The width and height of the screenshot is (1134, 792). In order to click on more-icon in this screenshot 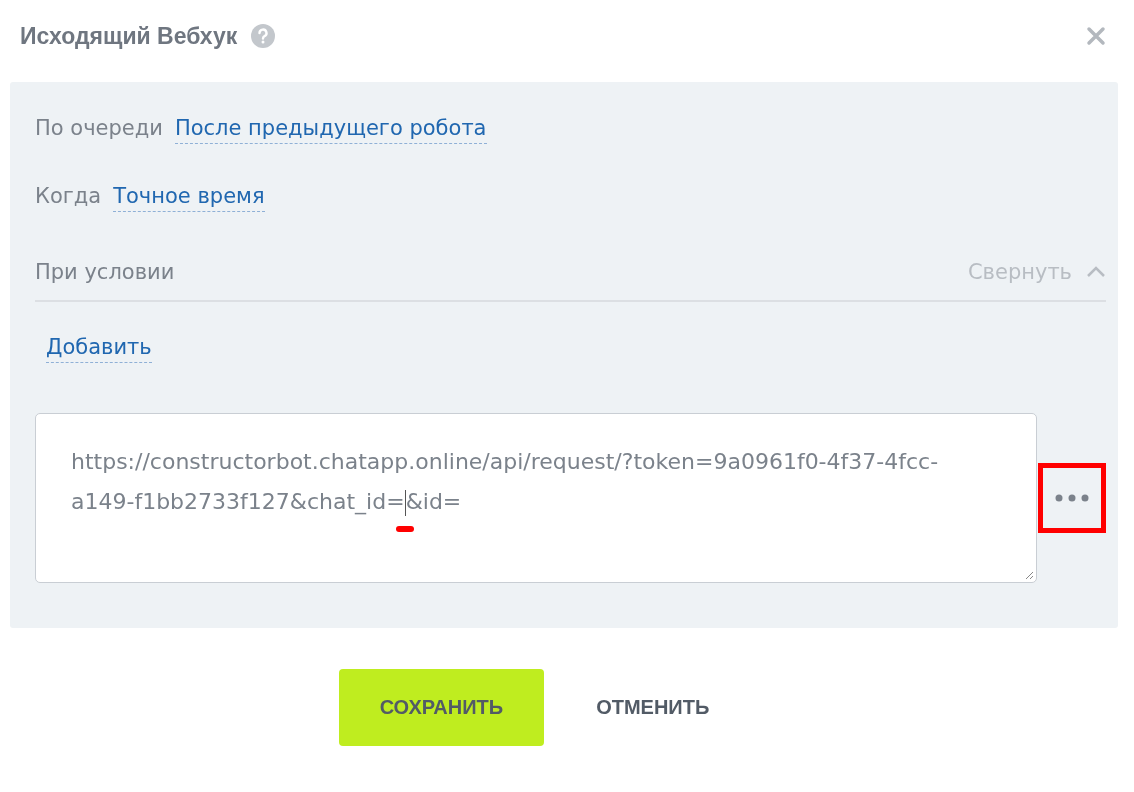, I will do `click(1072, 498)`.